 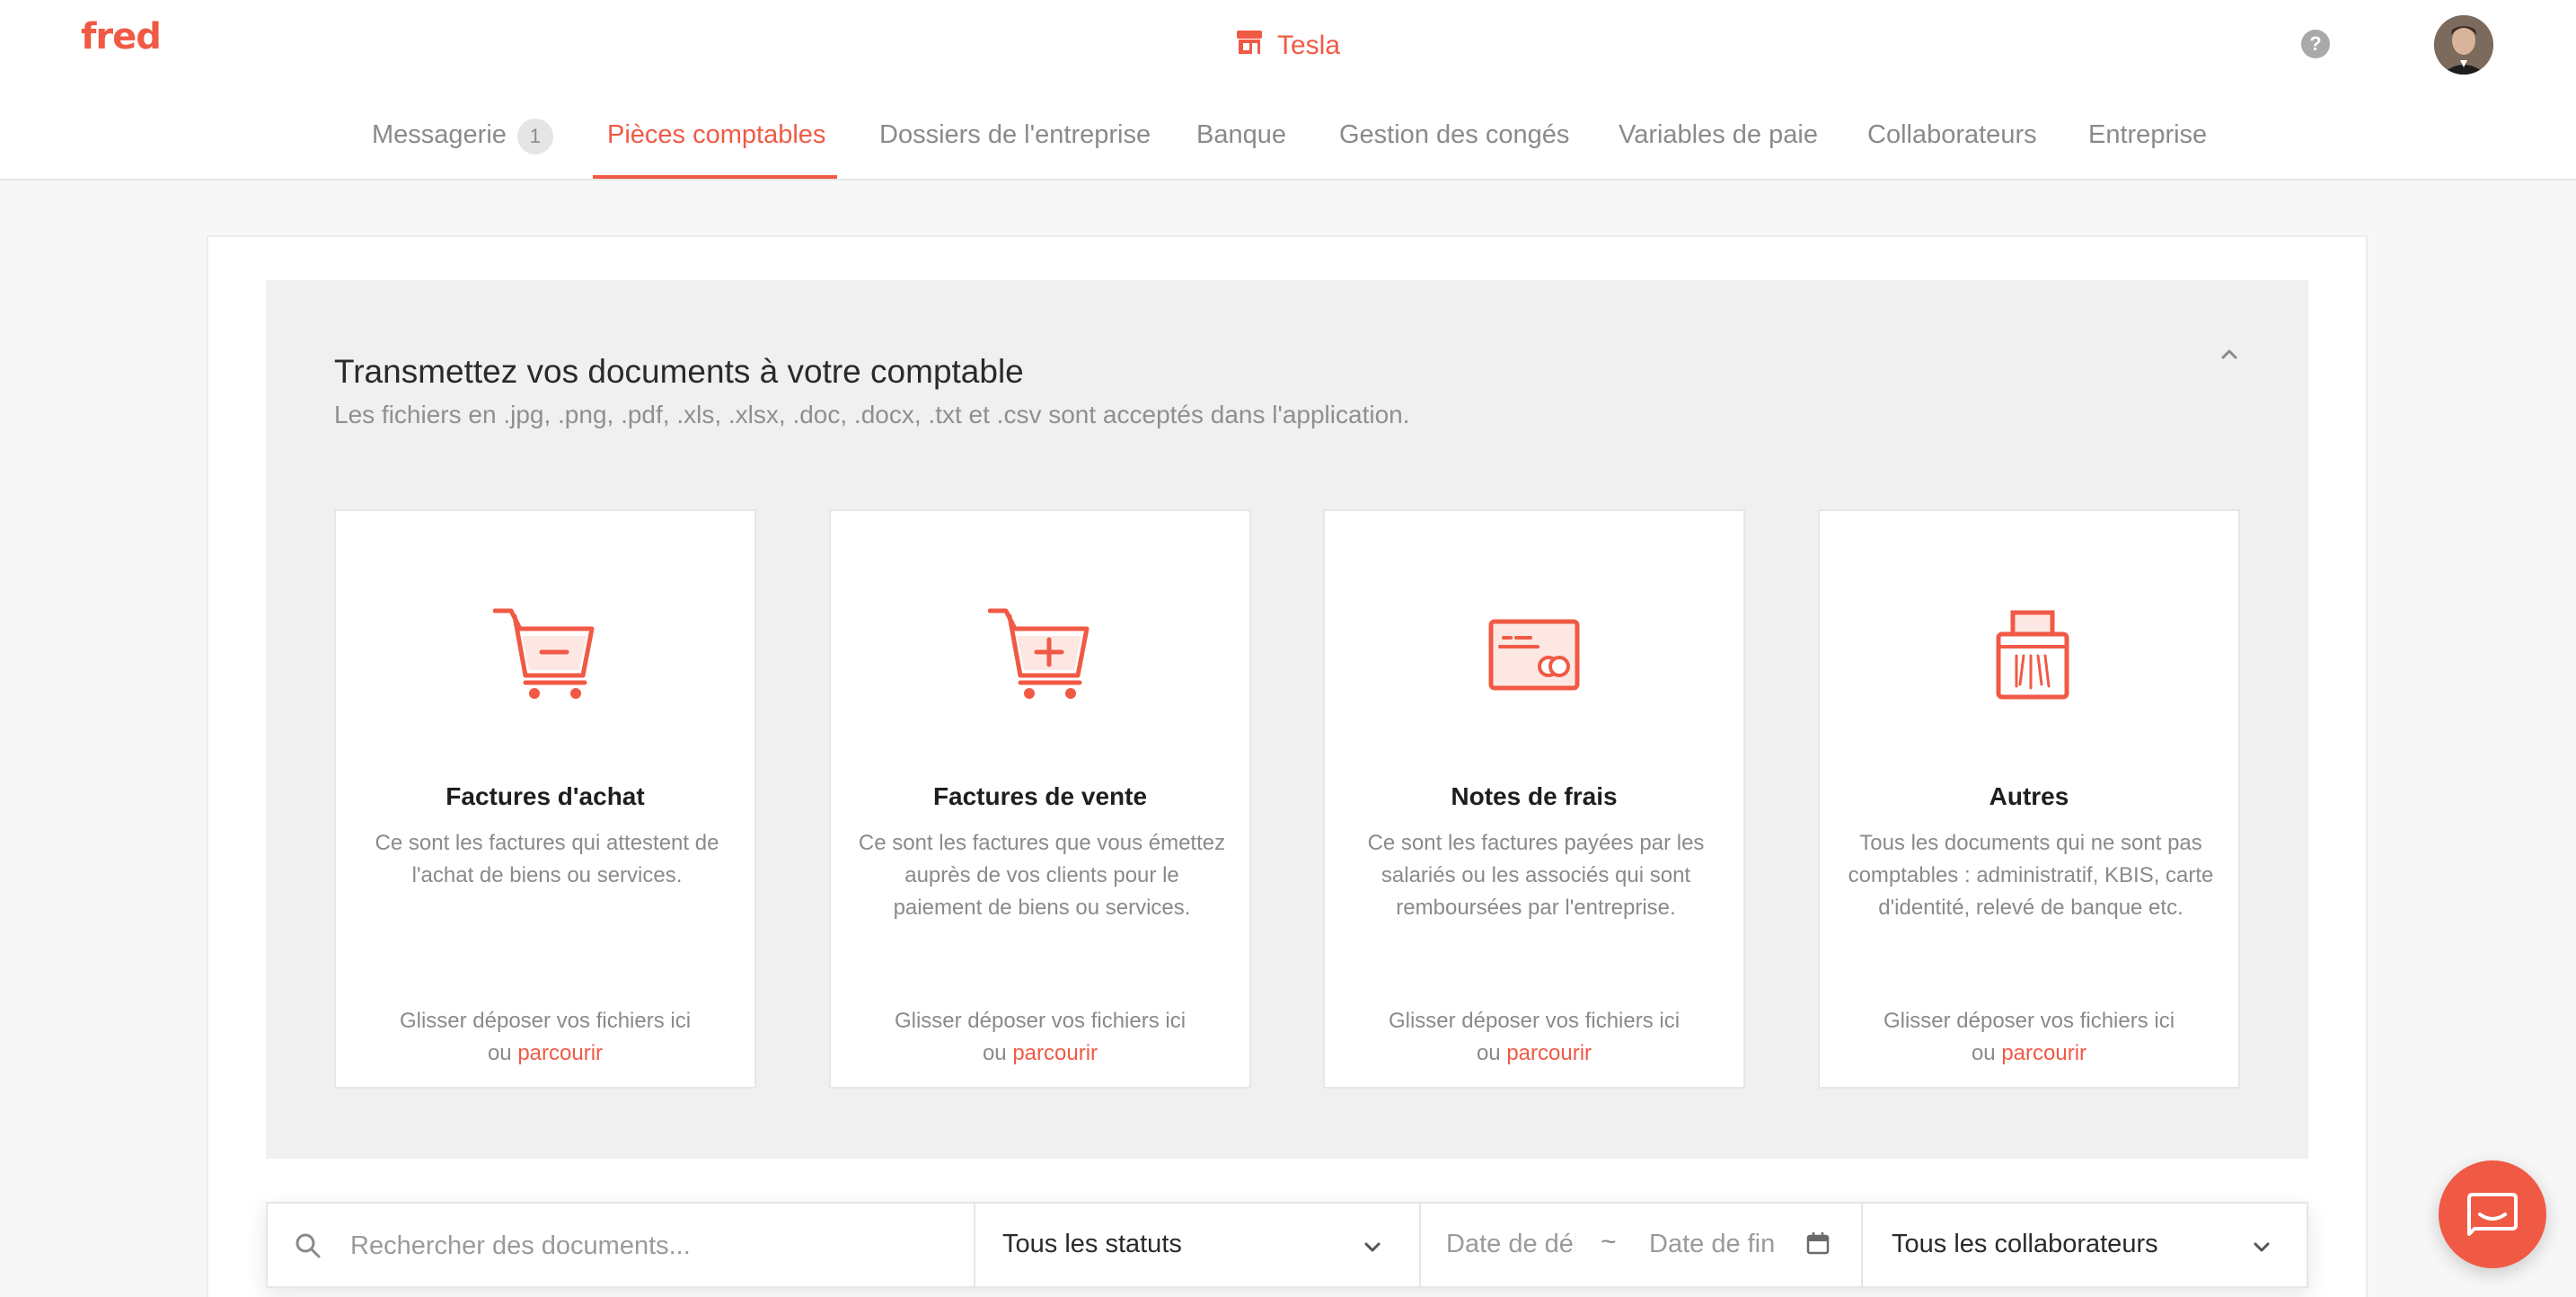 What do you see at coordinates (1952, 134) in the screenshot?
I see `tab-label: Collaborateurs` at bounding box center [1952, 134].